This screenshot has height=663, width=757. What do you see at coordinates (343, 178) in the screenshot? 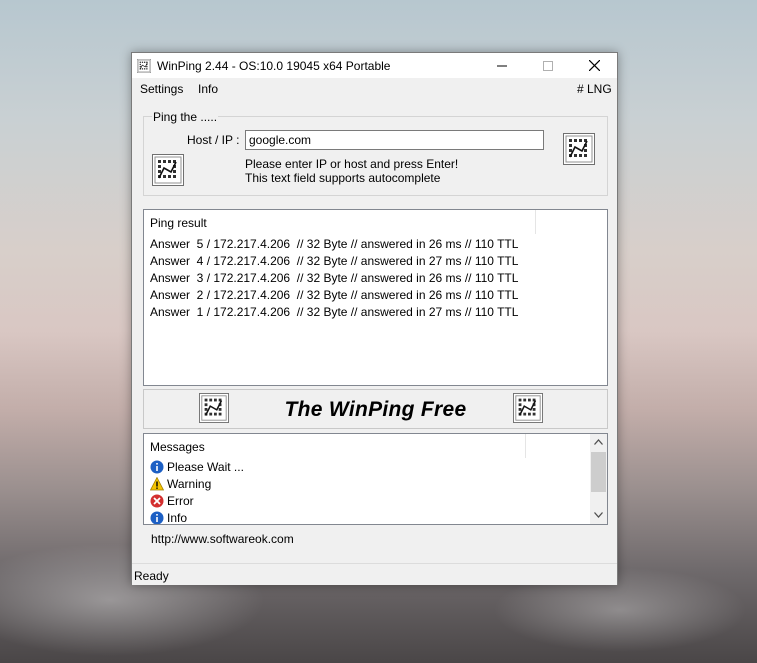
I see `hint-line-2: This text field supports autocomplete` at bounding box center [343, 178].